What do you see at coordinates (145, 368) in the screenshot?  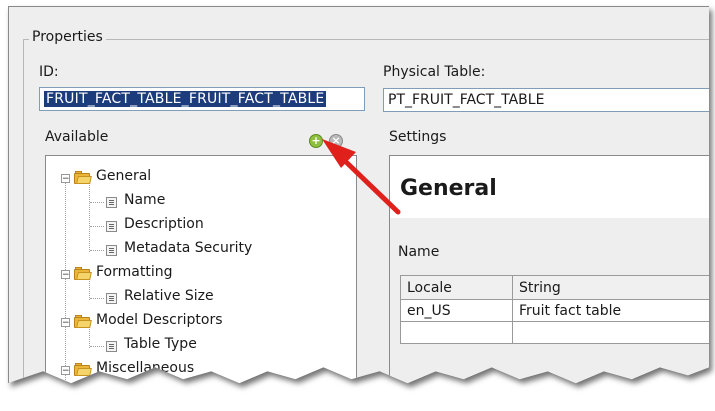 I see `tree-node-label: Miscellaneous` at bounding box center [145, 368].